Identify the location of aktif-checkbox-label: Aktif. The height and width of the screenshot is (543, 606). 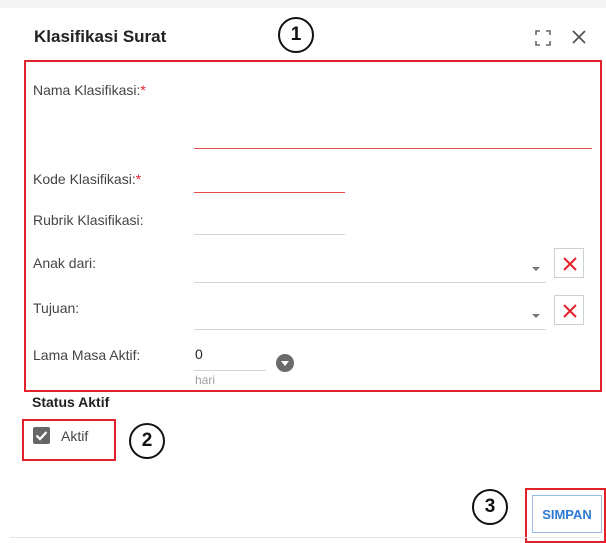
(74, 436).